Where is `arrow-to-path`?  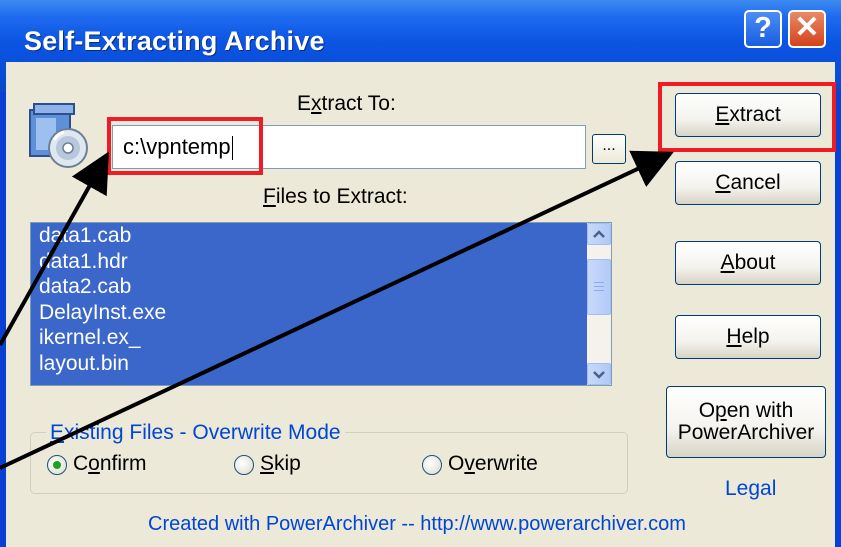 arrow-to-path is located at coordinates (54, 248).